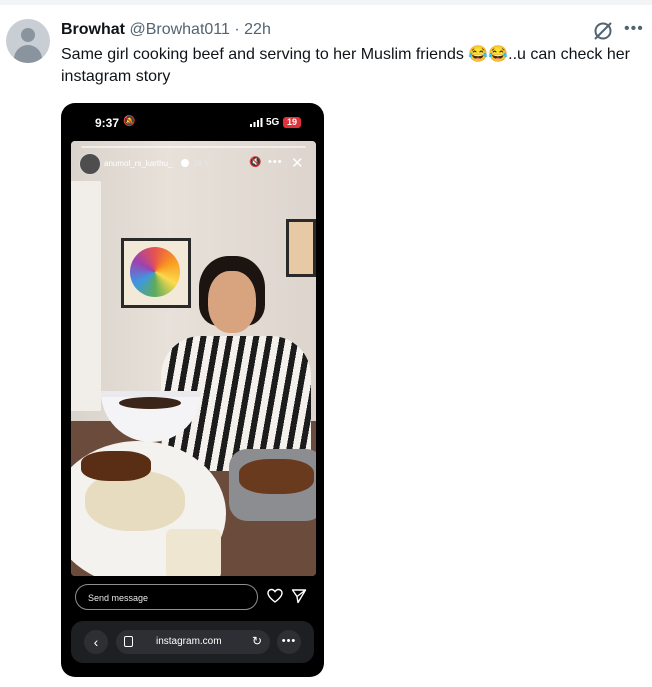  I want to click on verified-badge-icon, so click(185, 163).